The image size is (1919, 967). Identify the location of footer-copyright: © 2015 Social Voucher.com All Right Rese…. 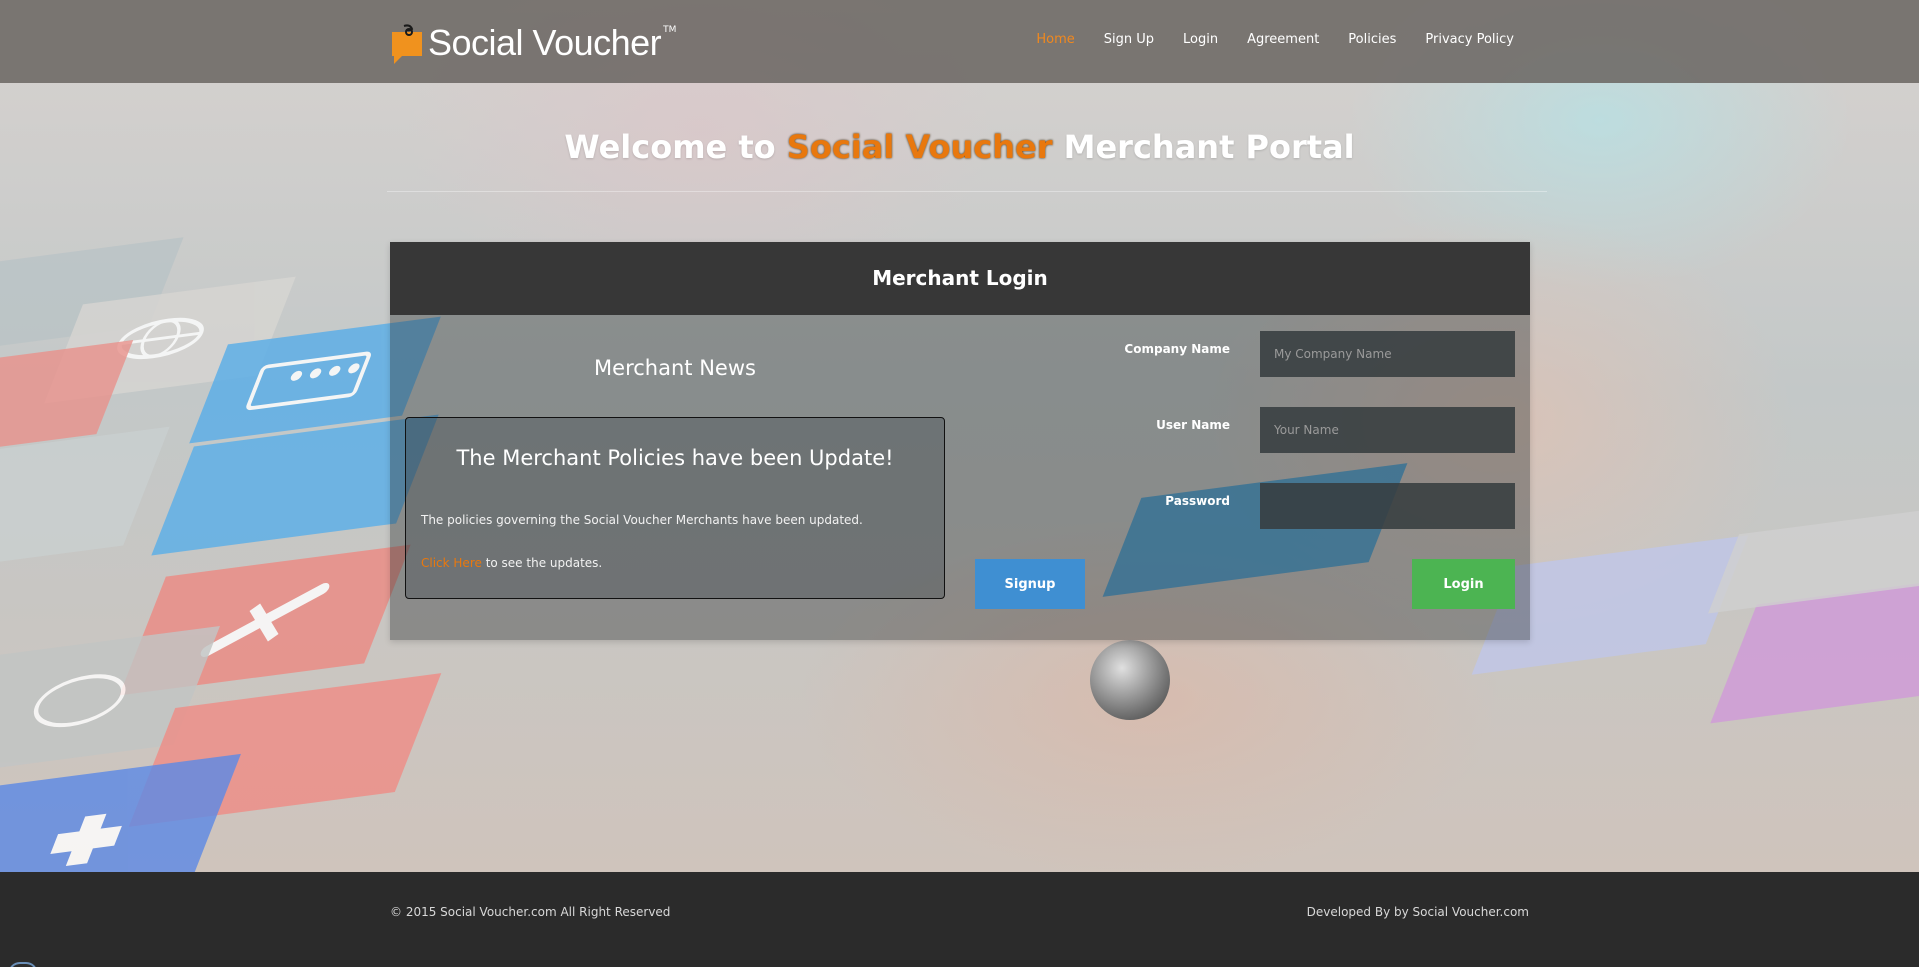
(530, 912).